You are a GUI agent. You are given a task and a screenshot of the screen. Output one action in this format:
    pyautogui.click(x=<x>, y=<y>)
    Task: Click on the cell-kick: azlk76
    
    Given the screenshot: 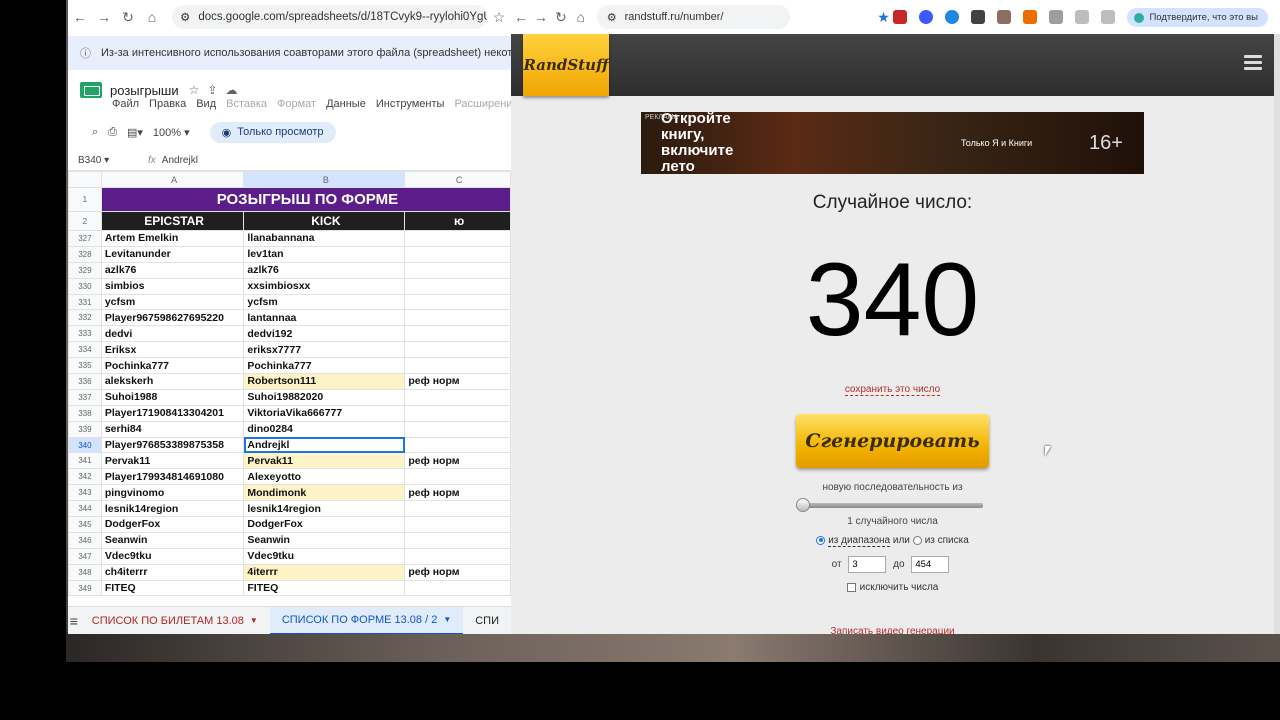 What is the action you would take?
    pyautogui.click(x=324, y=270)
    